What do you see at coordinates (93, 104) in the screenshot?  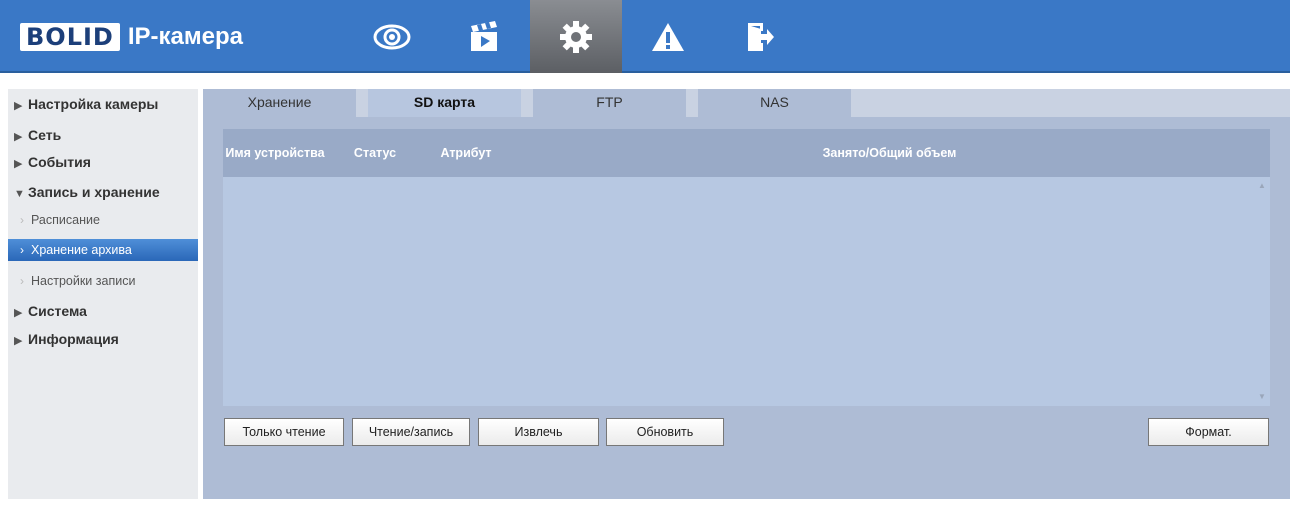 I see `sidebar-item-label: Настройка камеры` at bounding box center [93, 104].